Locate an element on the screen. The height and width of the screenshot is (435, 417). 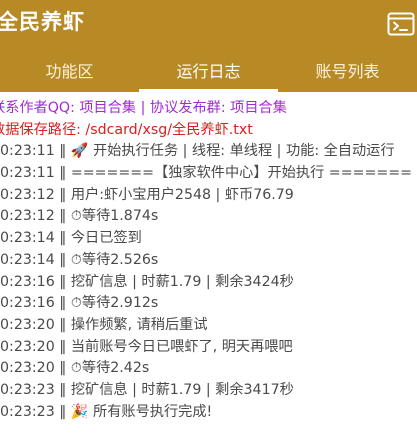
tab-account-list-label: 账号列表 is located at coordinates (347, 71).